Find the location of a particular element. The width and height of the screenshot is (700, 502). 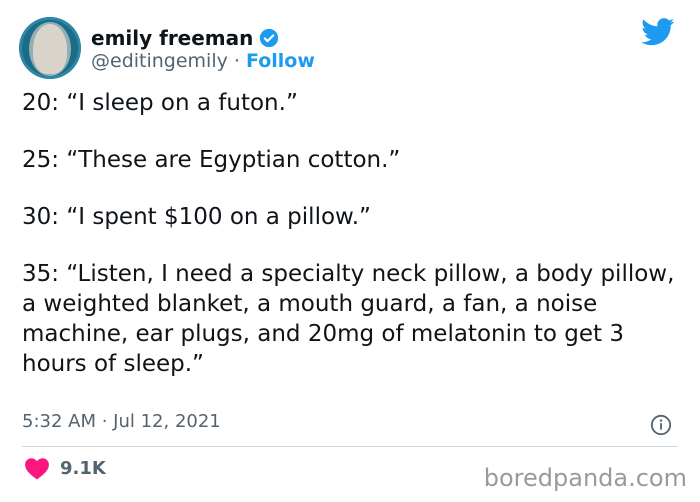

follow-button: Follow is located at coordinates (280, 61).